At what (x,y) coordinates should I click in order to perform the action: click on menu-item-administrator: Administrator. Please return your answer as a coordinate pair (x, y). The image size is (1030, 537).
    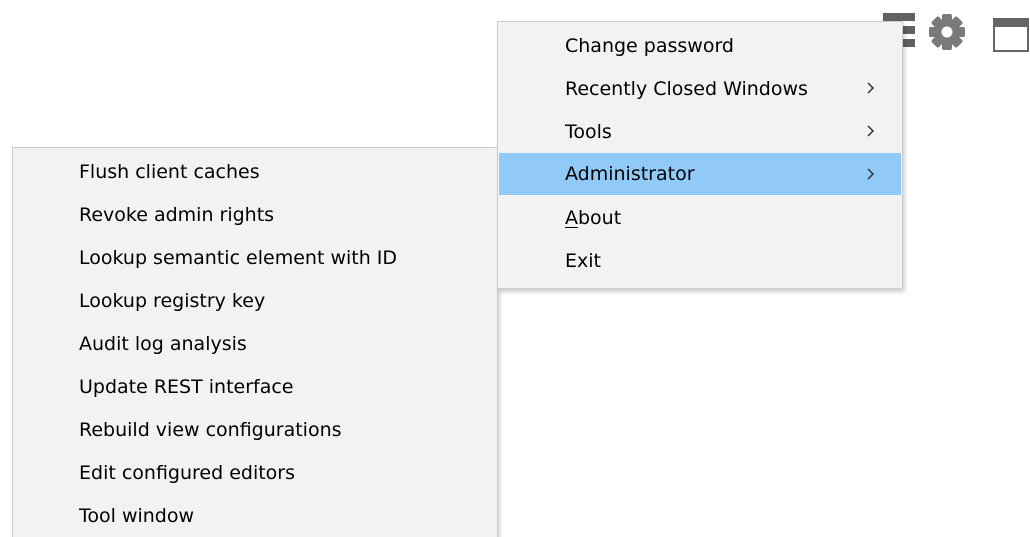
    Looking at the image, I should click on (700, 174).